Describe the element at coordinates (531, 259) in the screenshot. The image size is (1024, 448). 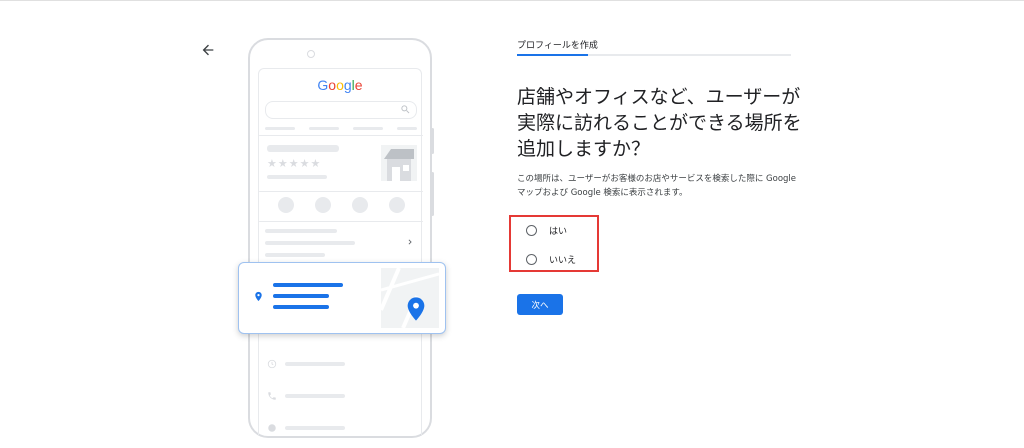
I see `radio-button-no` at that location.